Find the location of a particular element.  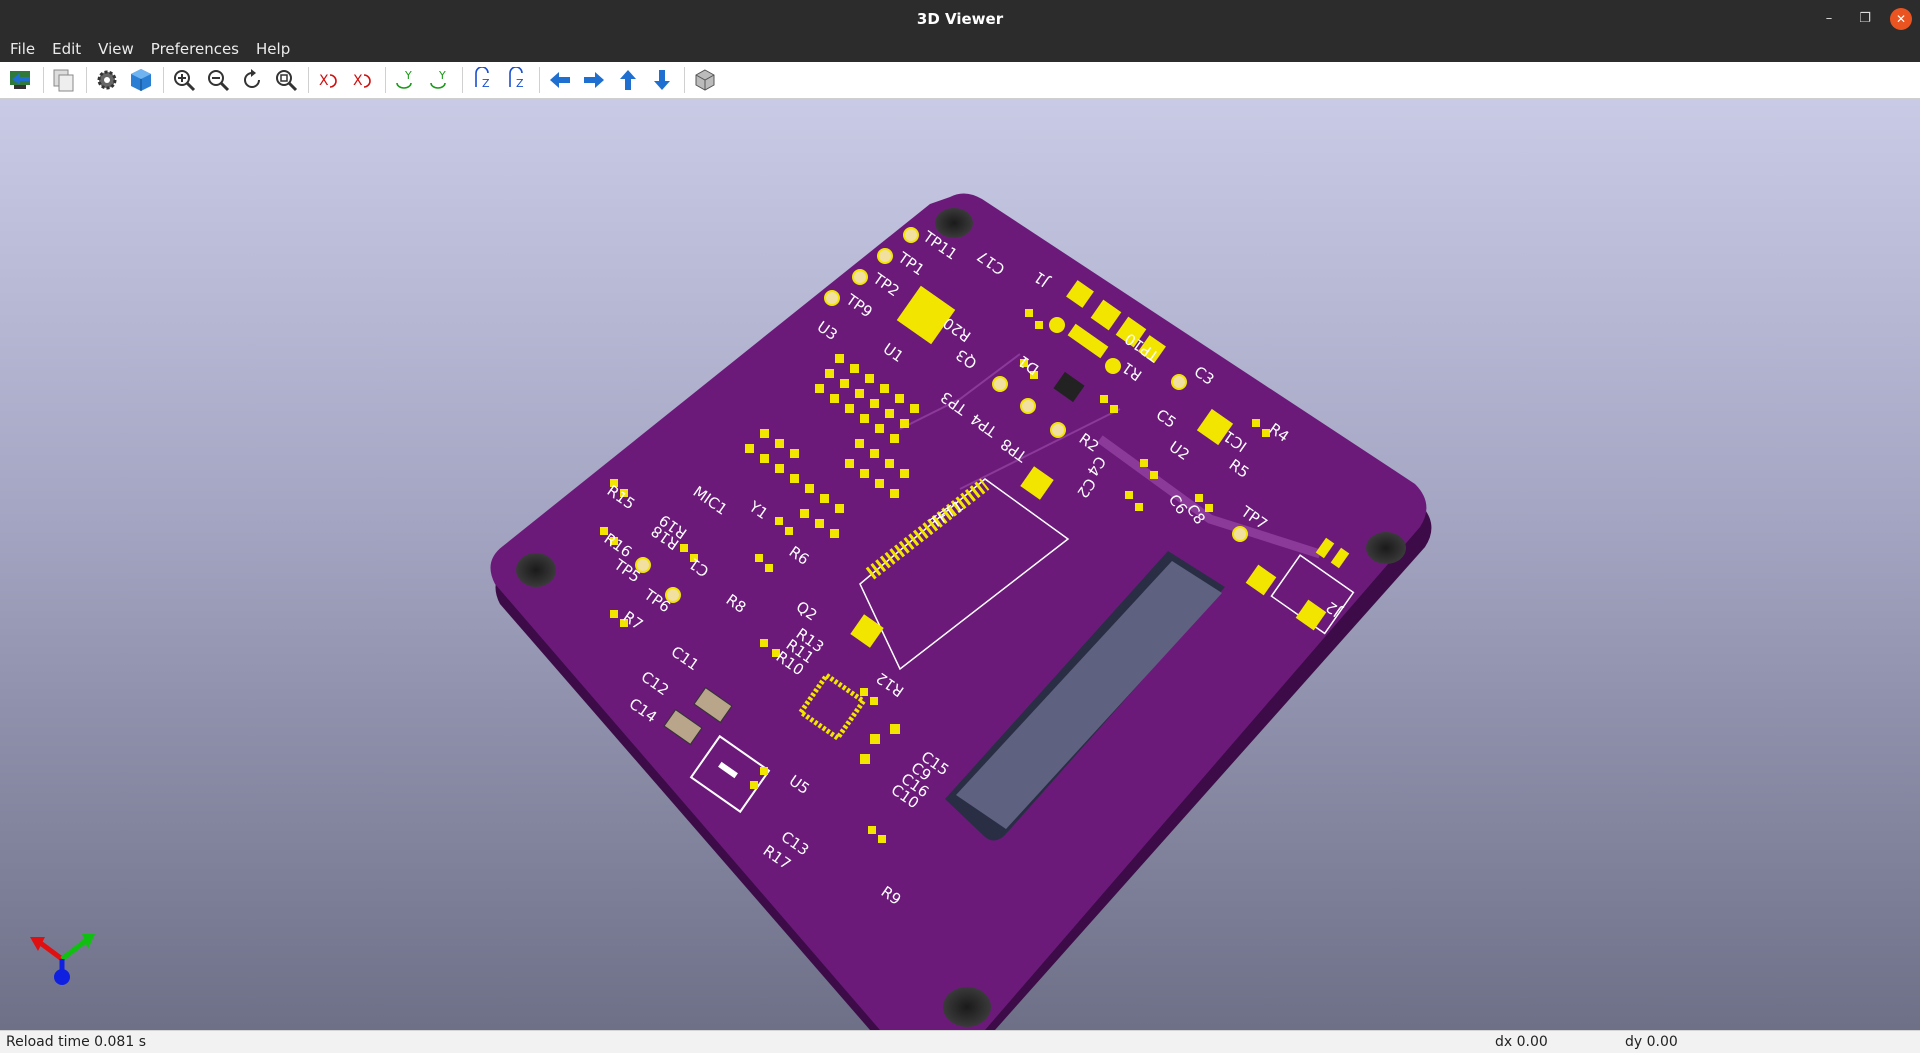

rotate-z-ccw-icon: Z is located at coordinates (516, 78).